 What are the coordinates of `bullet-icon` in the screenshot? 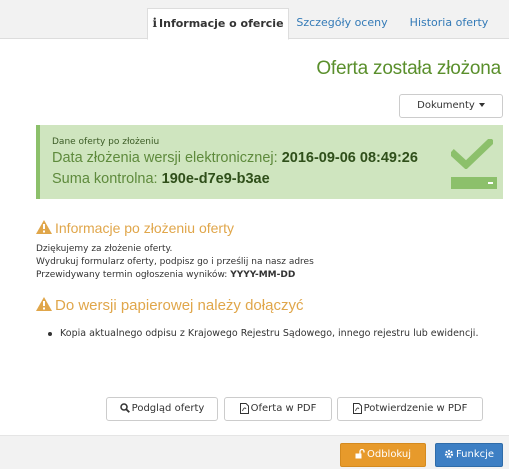 It's located at (50, 334).